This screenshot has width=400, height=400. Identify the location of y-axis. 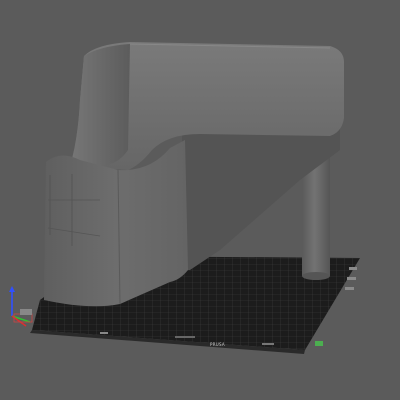
(21, 319).